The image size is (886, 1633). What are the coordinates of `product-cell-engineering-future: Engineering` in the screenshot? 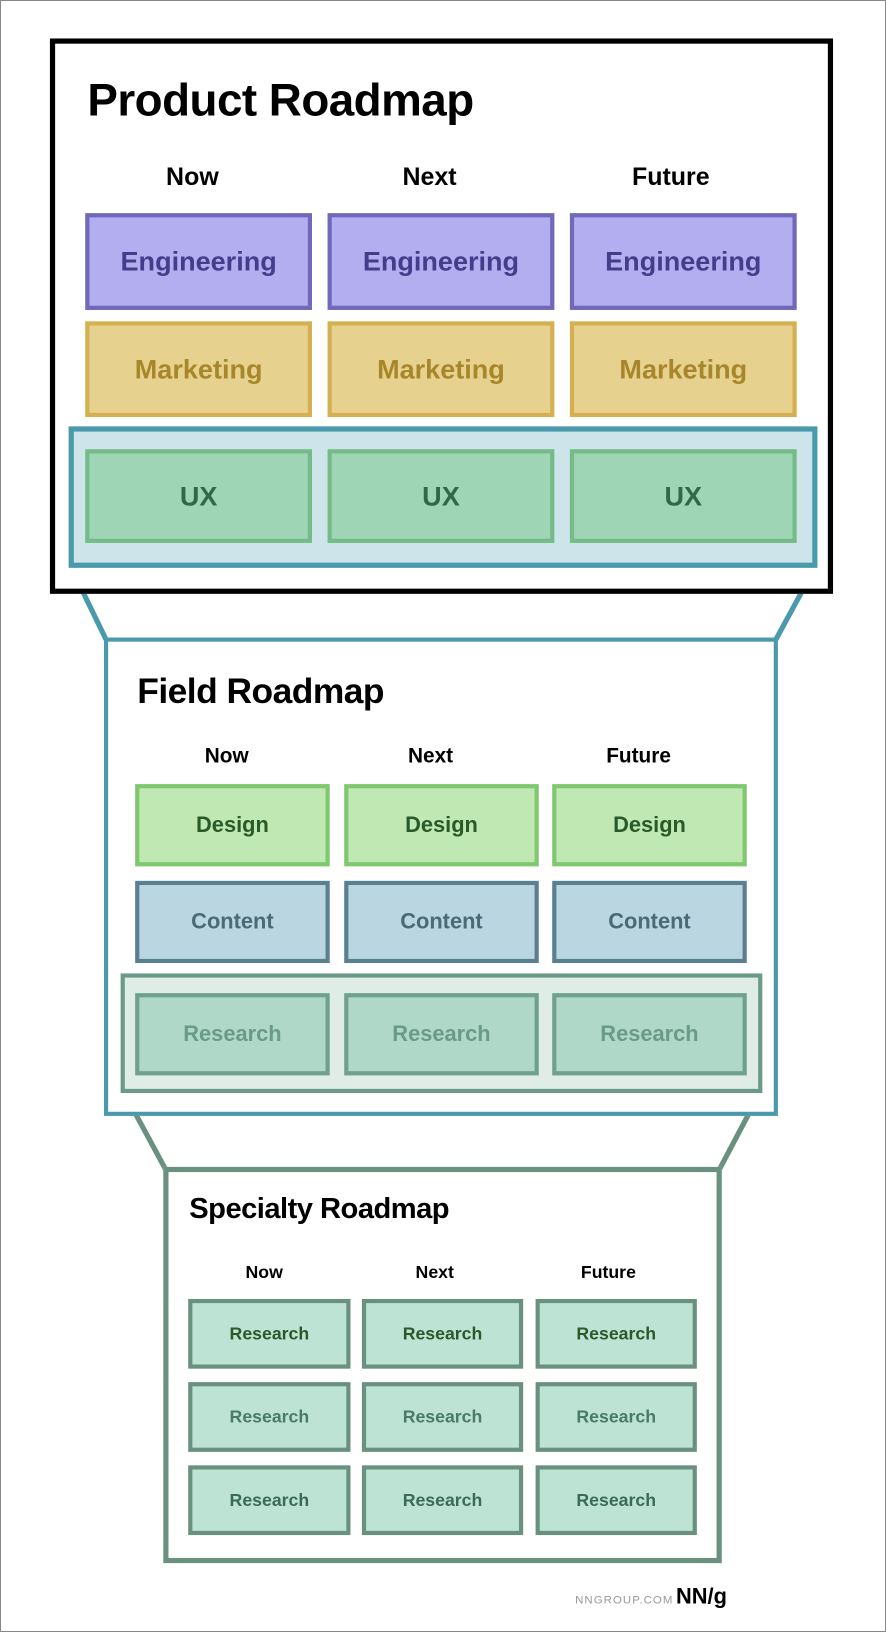 It's located at (683, 261).